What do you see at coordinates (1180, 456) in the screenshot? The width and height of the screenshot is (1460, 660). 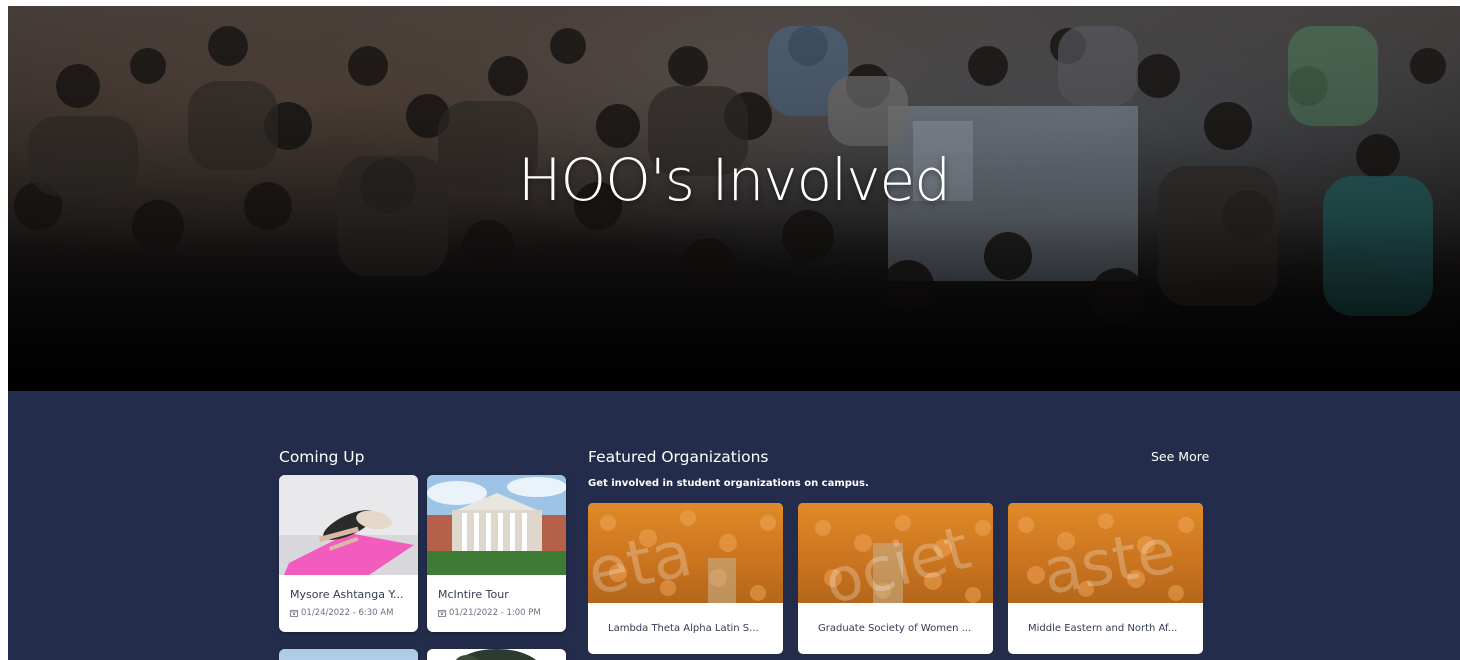 I see `see-more-link: See More` at bounding box center [1180, 456].